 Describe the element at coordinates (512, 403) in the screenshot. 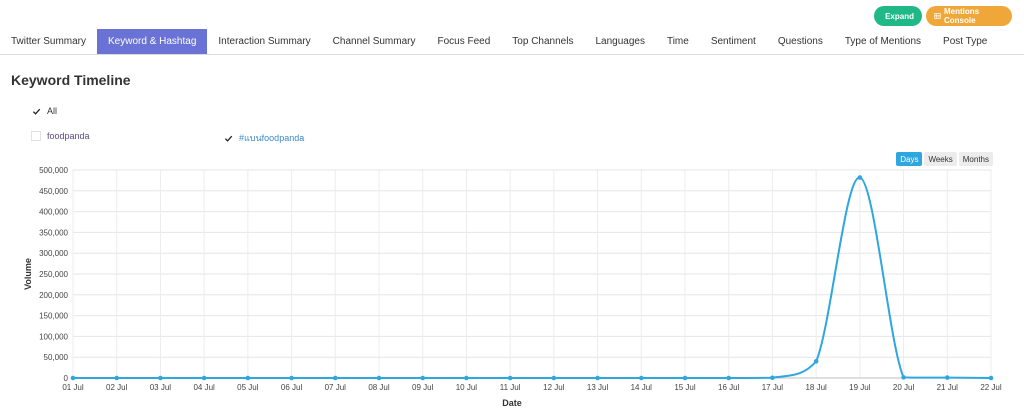

I see `x-axis-title: Date` at that location.